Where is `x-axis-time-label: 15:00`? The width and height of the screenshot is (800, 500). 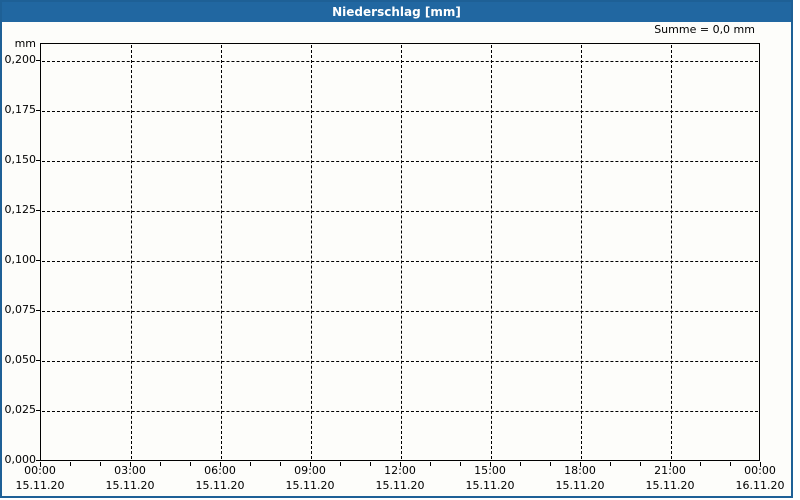 x-axis-time-label: 15:00 is located at coordinates (490, 470).